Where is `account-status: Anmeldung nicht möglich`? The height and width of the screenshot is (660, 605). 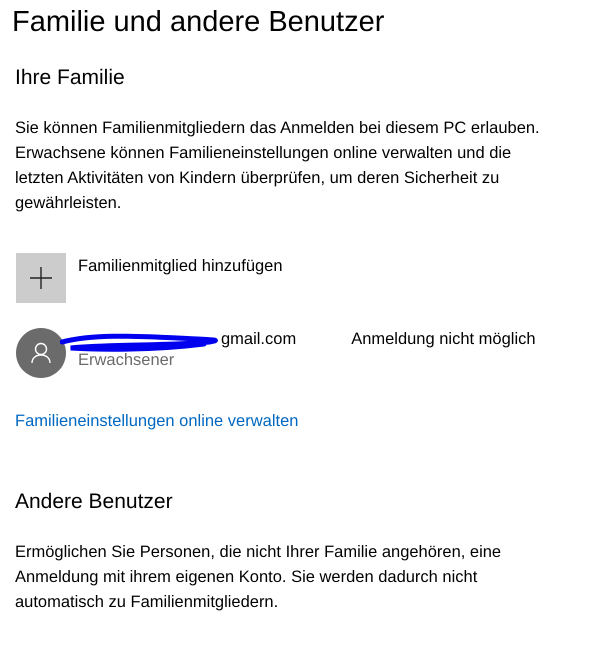
account-status: Anmeldung nicht möglich is located at coordinates (443, 339).